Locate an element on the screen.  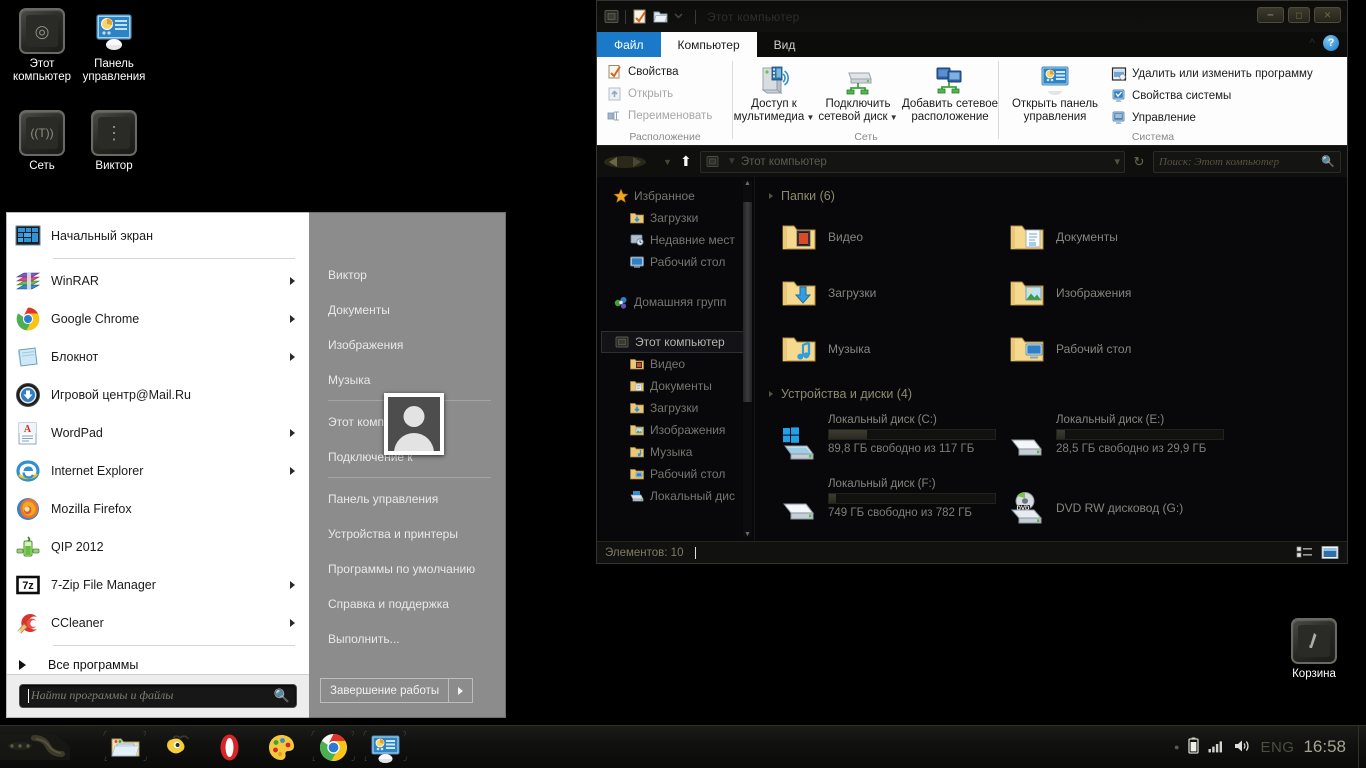
network-signal-icon is located at coordinates (1216, 747).